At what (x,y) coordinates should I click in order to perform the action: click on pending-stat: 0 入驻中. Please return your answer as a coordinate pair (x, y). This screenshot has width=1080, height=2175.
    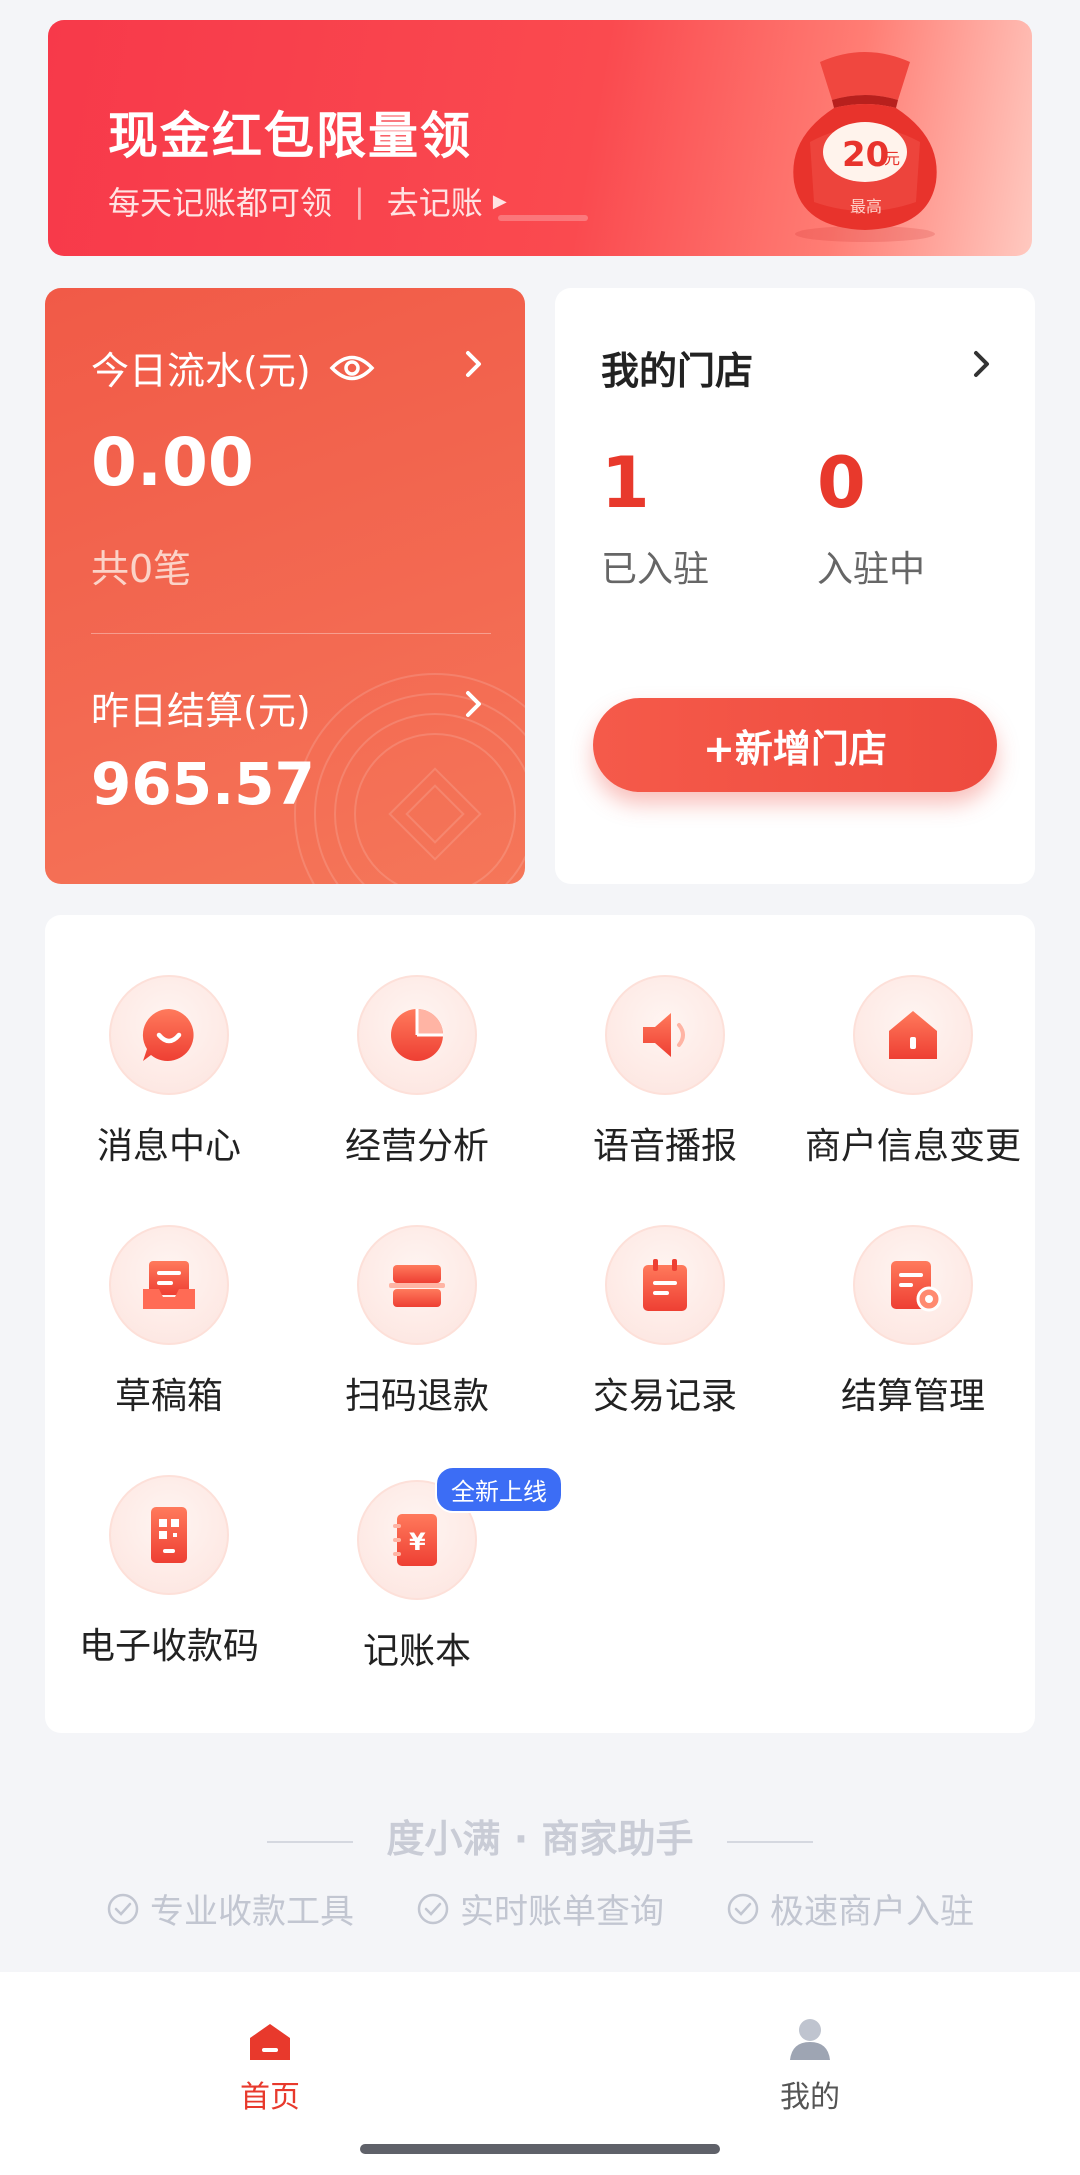
    Looking at the image, I should click on (871, 520).